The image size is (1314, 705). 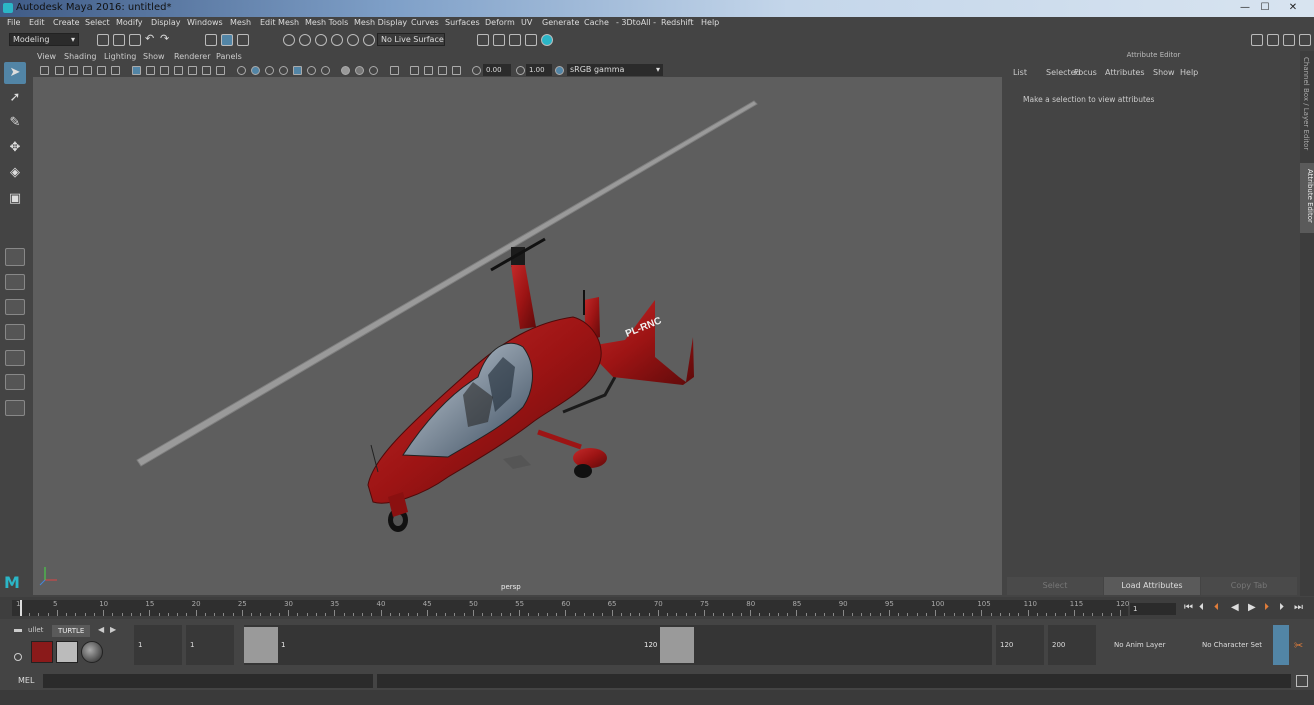 What do you see at coordinates (210, 645) in the screenshot?
I see `anim-start-field: 1` at bounding box center [210, 645].